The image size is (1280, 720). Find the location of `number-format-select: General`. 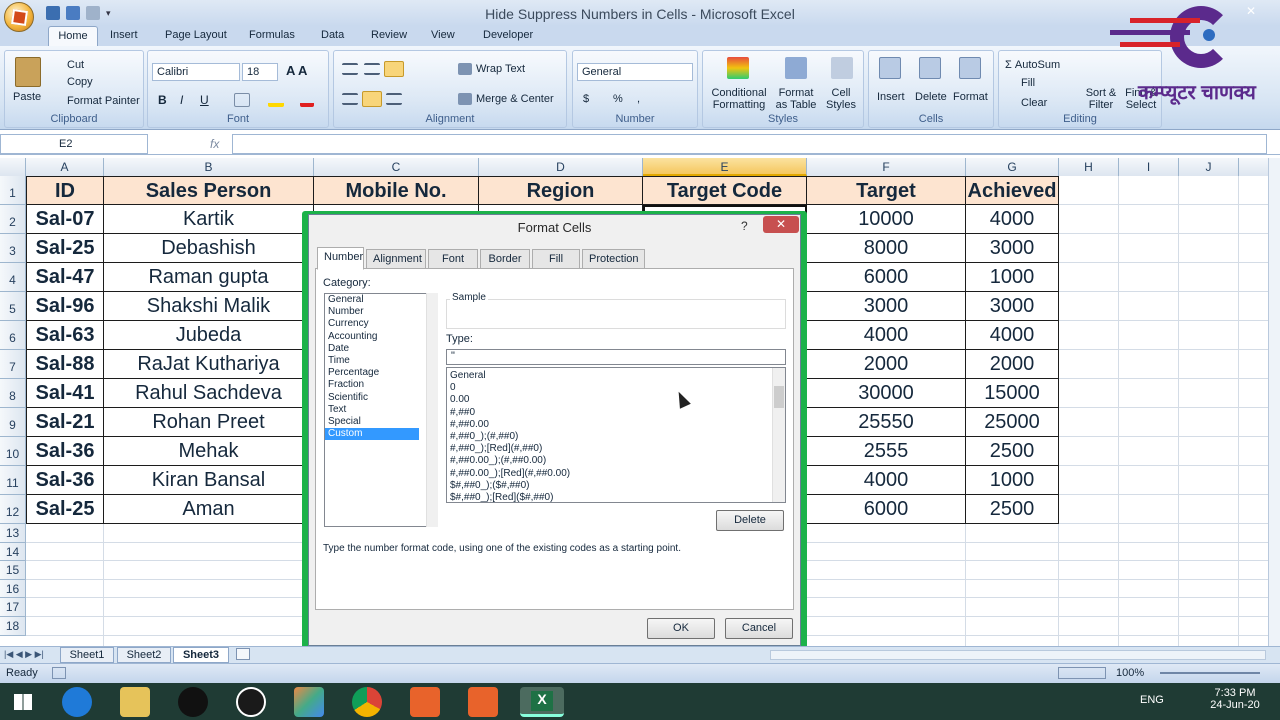

number-format-select: General is located at coordinates (635, 72).